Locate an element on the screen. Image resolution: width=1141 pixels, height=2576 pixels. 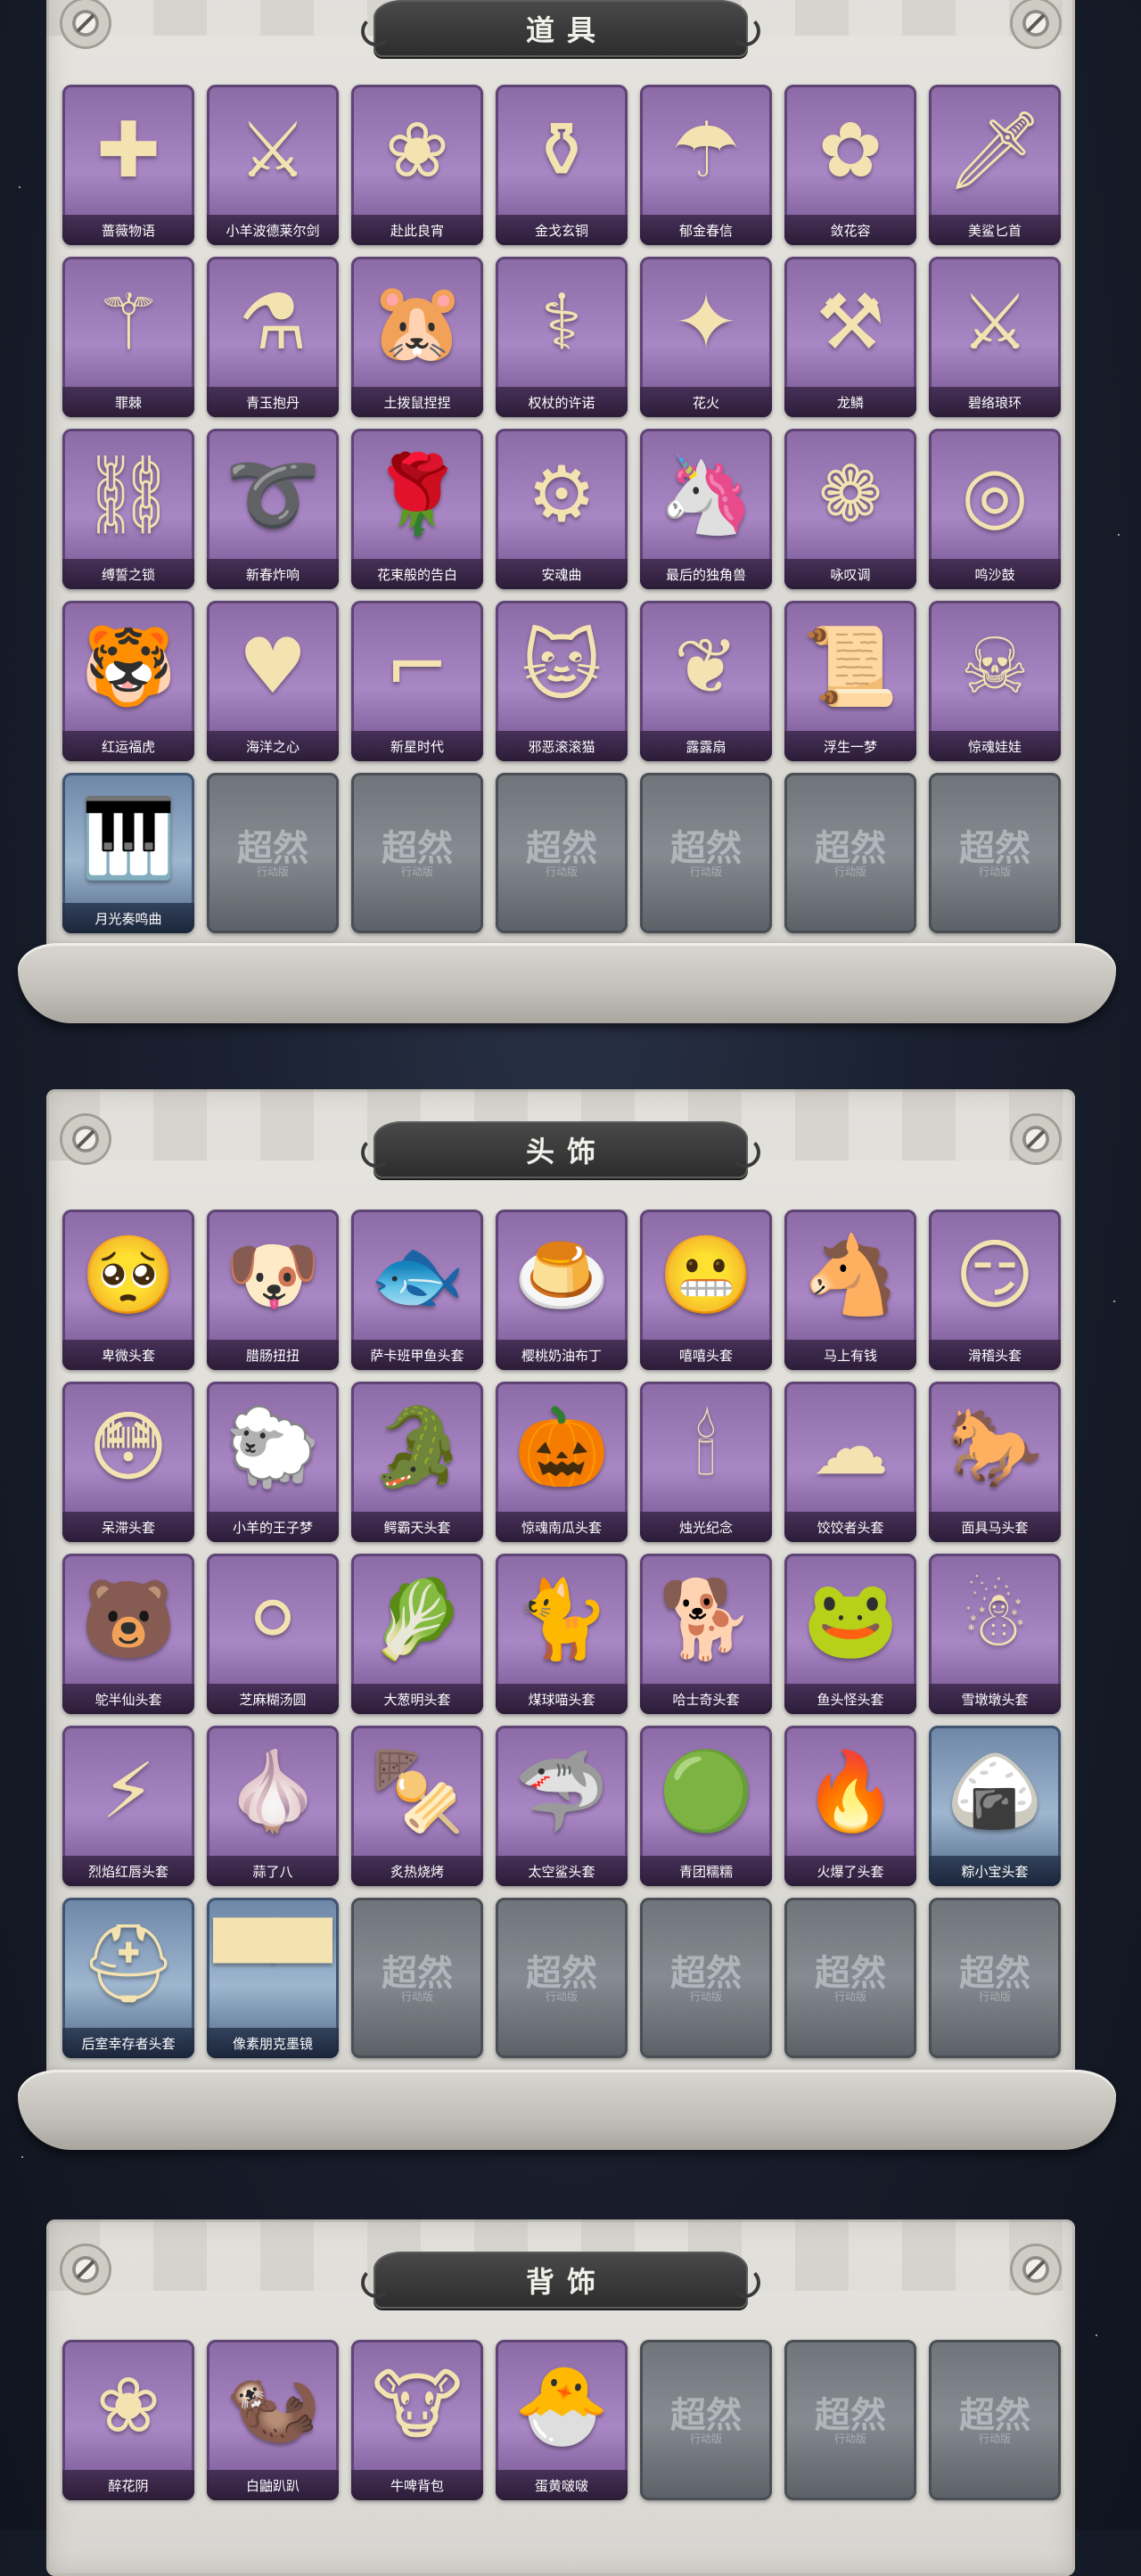
item-card: 🍮 樱桃奶油布丁 is located at coordinates (562, 1290).